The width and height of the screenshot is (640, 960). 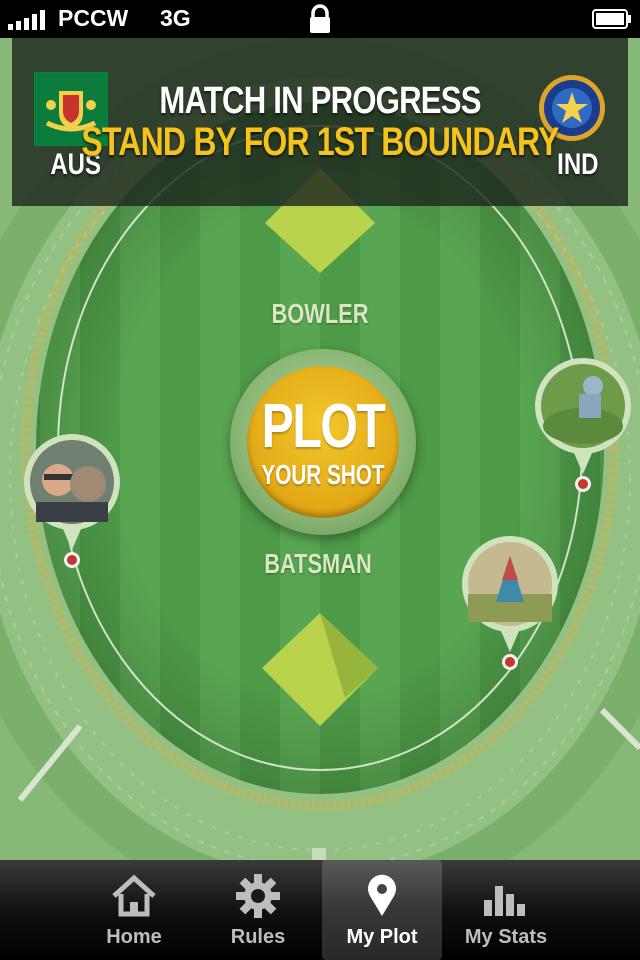 What do you see at coordinates (382, 937) in the screenshot?
I see `tab-my-plot-label: My Plot` at bounding box center [382, 937].